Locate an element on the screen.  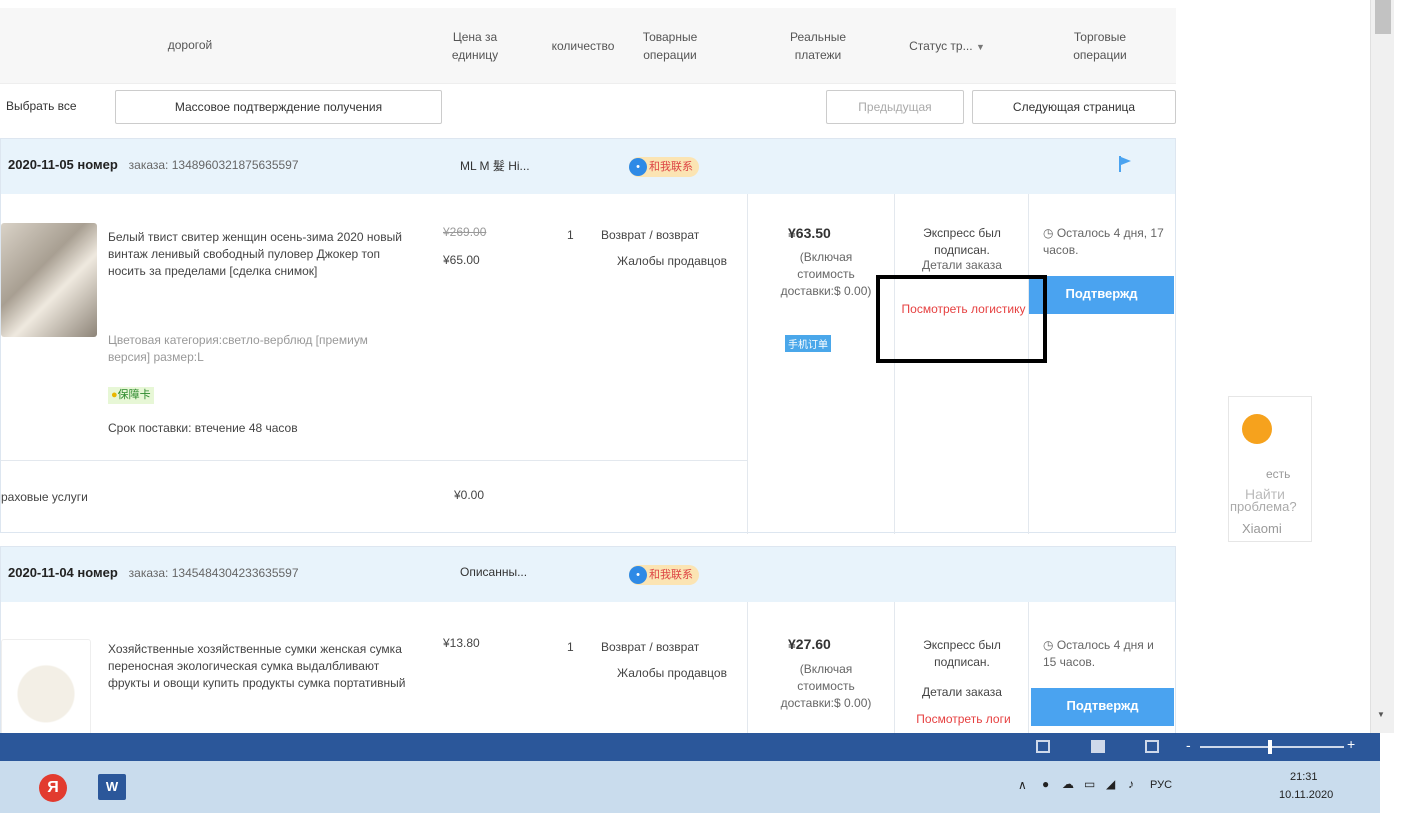
zoom-slider is located at coordinates (1272, 747).